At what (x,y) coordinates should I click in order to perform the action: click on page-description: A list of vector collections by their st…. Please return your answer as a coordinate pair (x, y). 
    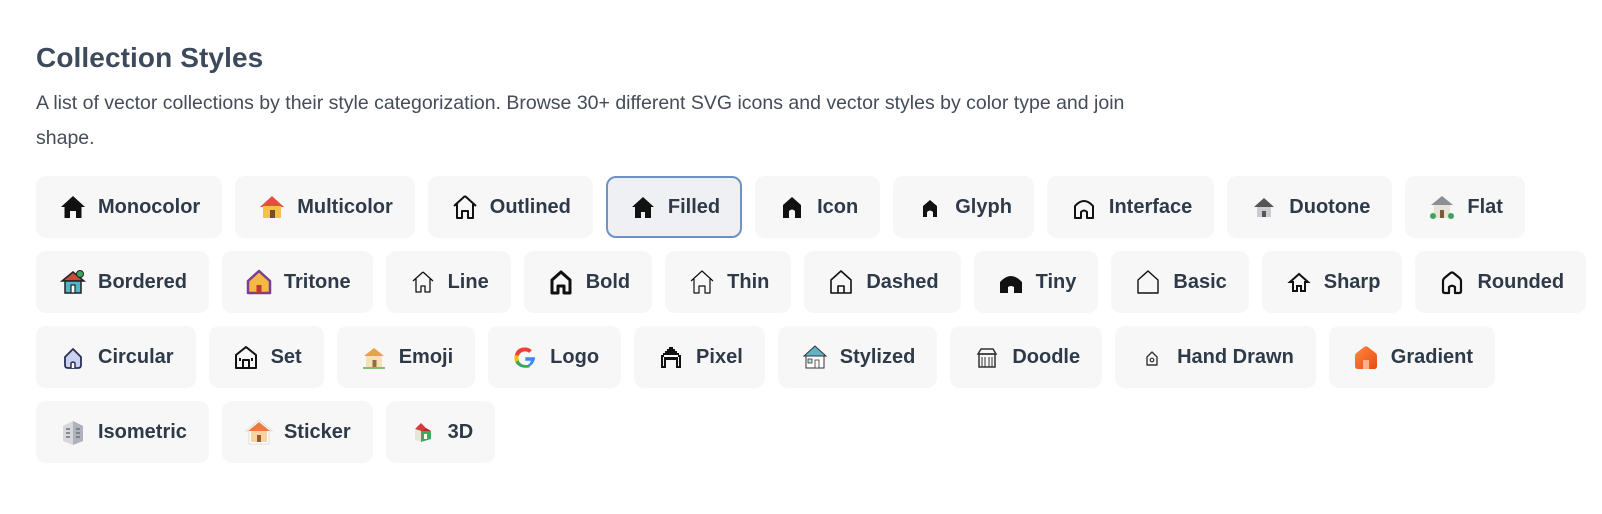
    Looking at the image, I should click on (580, 120).